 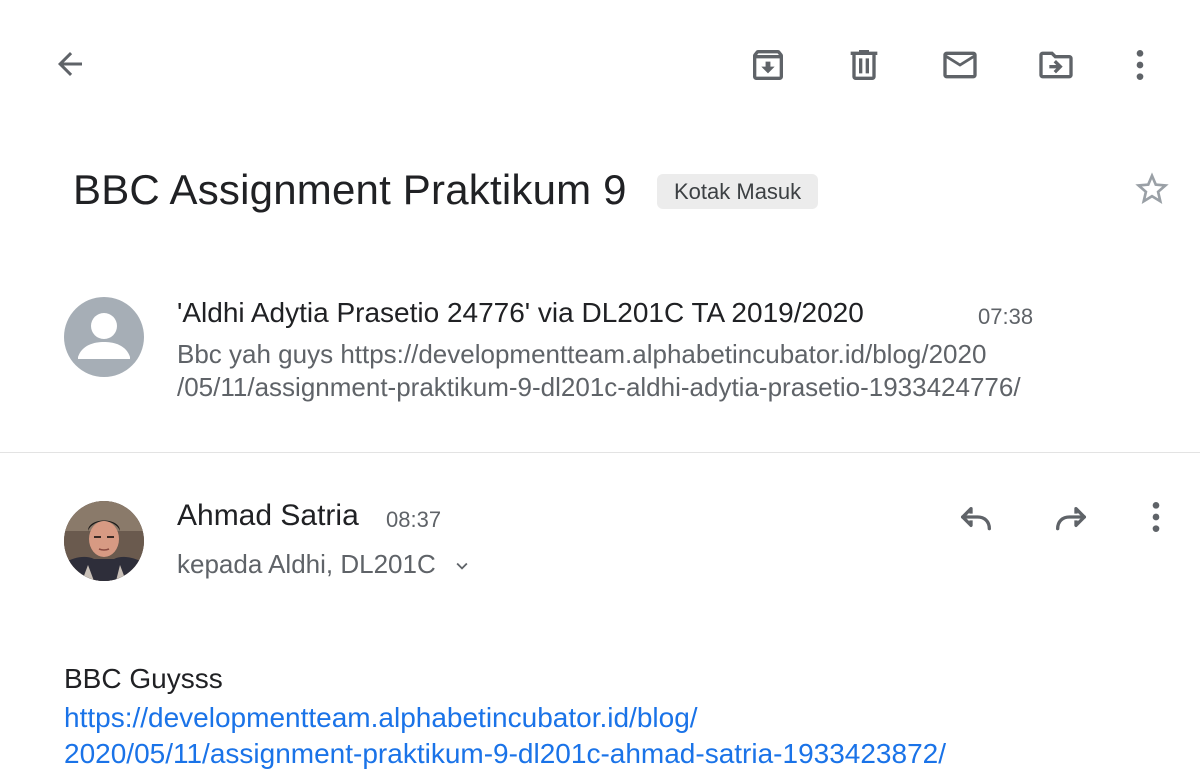 I want to click on archive-button, so click(x=768, y=65).